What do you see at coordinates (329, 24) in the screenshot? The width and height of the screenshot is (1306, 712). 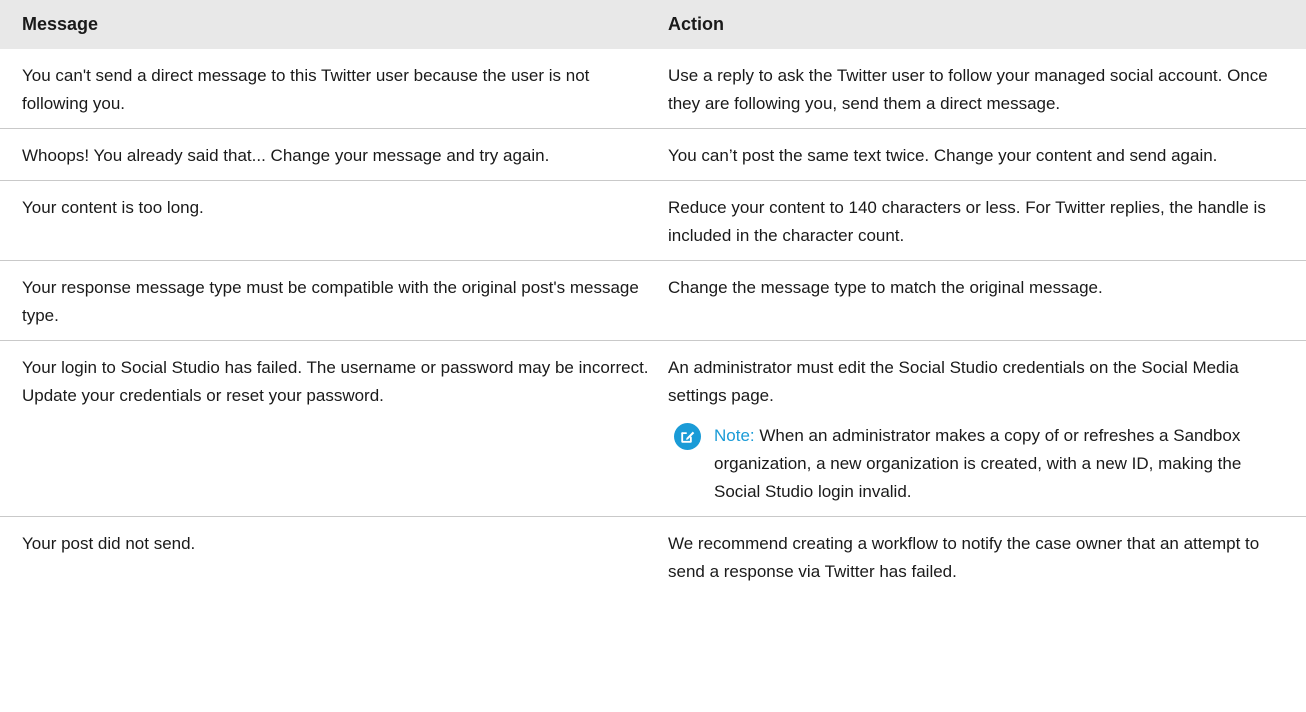 I see `column-header-message: Message` at bounding box center [329, 24].